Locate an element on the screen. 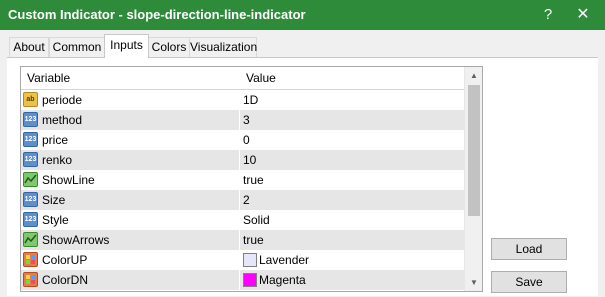 Image resolution: width=605 pixels, height=297 pixels. table-row: ColorDN Magenta is located at coordinates (242, 280).